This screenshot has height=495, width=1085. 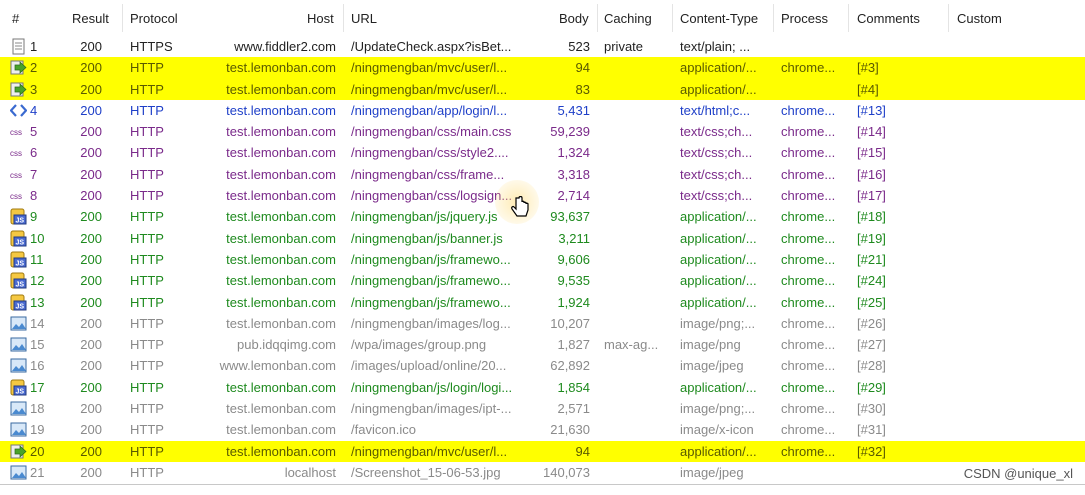 What do you see at coordinates (570, 430) in the screenshot?
I see `body-size-cell: 21,630` at bounding box center [570, 430].